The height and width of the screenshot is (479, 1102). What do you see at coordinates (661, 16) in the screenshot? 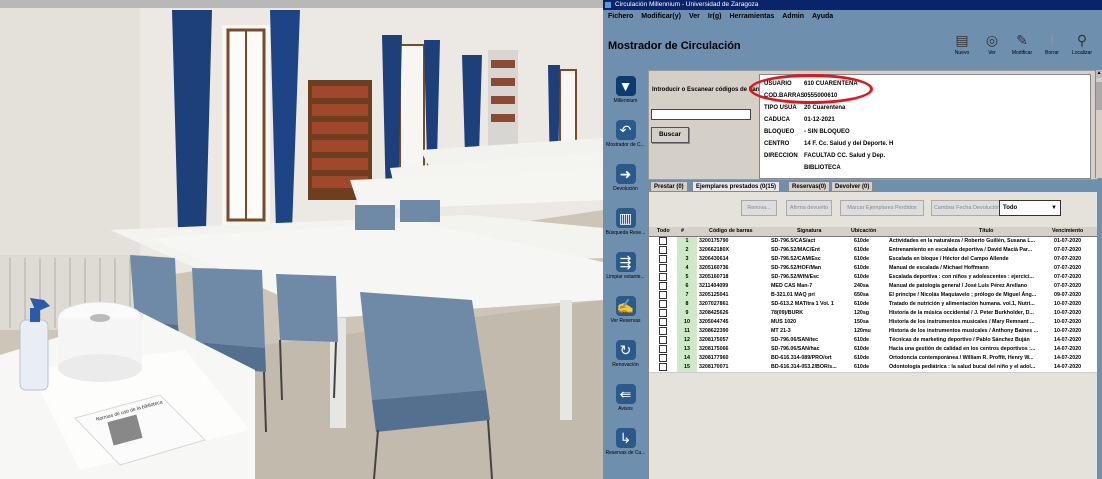
I see `menu-modificar: Modificar(y)` at bounding box center [661, 16].